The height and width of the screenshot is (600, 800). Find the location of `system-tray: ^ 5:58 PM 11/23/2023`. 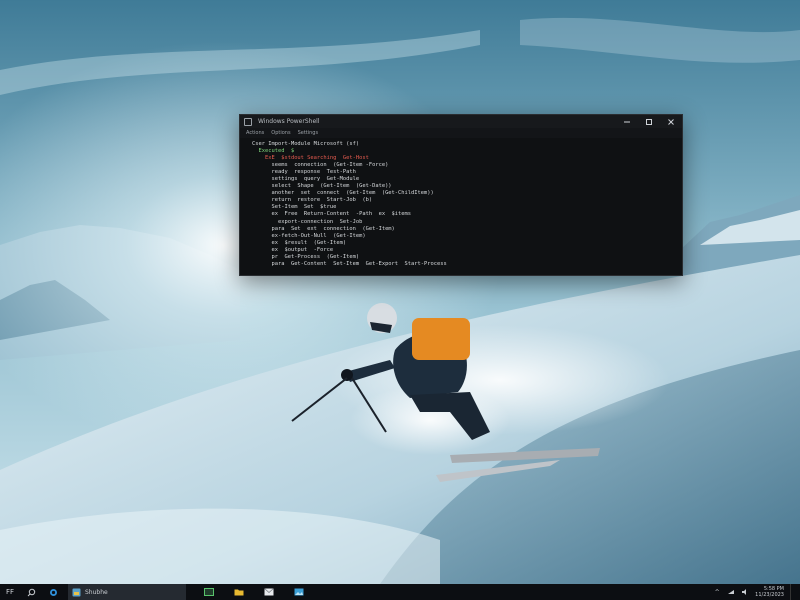

system-tray: ^ 5:58 PM 11/23/2023 is located at coordinates (756, 592).